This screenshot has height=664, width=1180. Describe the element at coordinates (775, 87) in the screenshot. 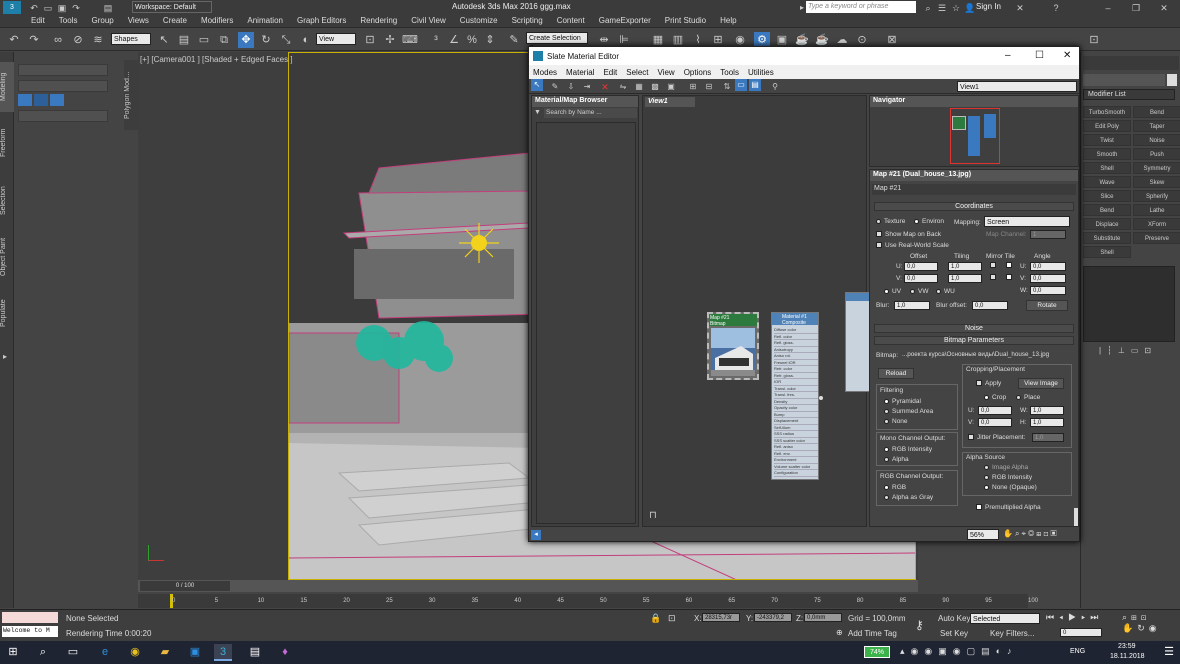

I see `select-by-material-icon: ⚲` at that location.